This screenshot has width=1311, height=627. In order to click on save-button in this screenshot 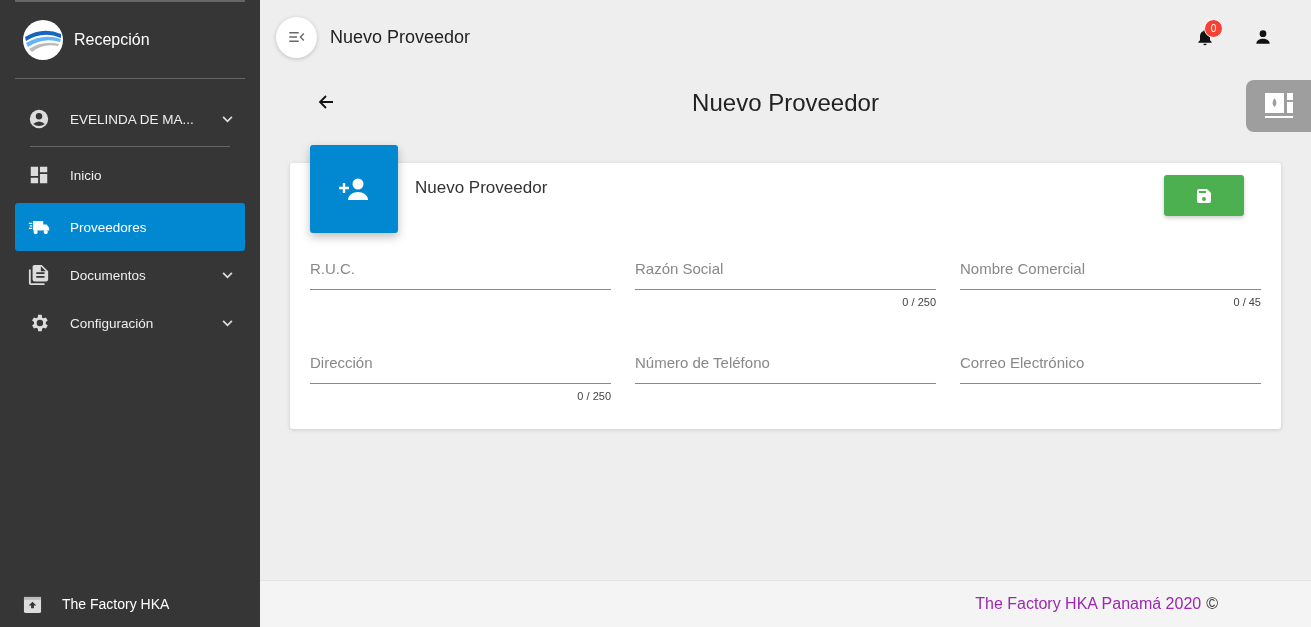, I will do `click(1204, 195)`.